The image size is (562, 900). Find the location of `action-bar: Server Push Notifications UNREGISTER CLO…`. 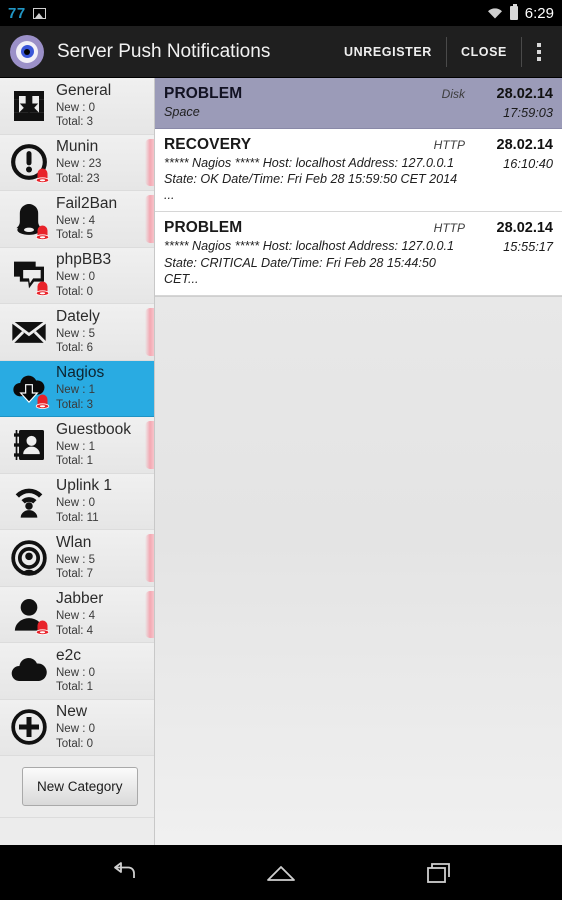

action-bar: Server Push Notifications UNREGISTER CLO… is located at coordinates (281, 52).